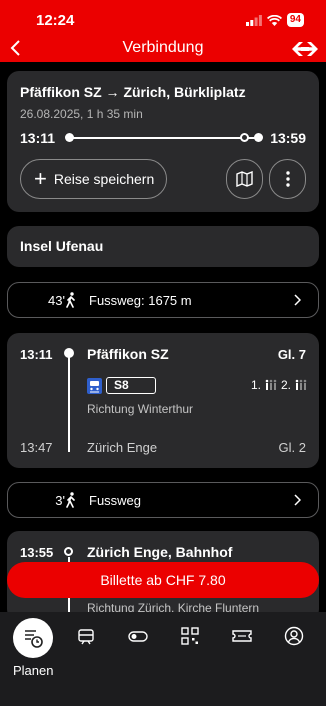 The height and width of the screenshot is (706, 326). Describe the element at coordinates (36, 447) in the screenshot. I see `leg-arrival-time: 13:47` at that location.